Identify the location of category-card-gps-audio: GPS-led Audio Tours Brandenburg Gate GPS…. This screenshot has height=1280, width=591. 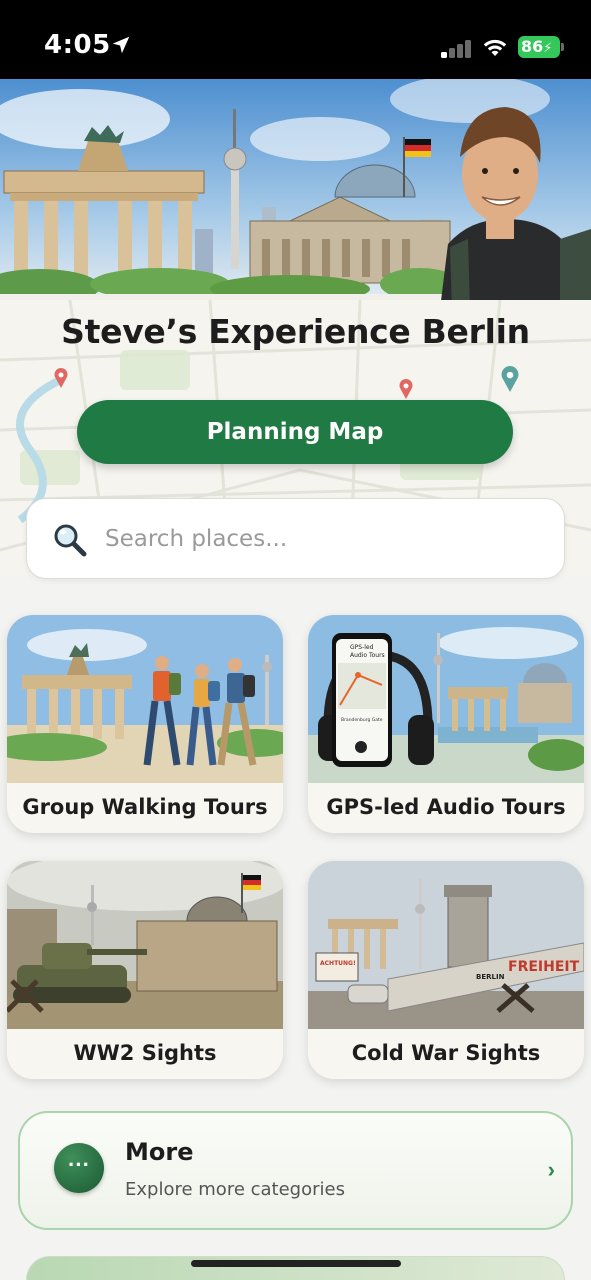
(446, 724).